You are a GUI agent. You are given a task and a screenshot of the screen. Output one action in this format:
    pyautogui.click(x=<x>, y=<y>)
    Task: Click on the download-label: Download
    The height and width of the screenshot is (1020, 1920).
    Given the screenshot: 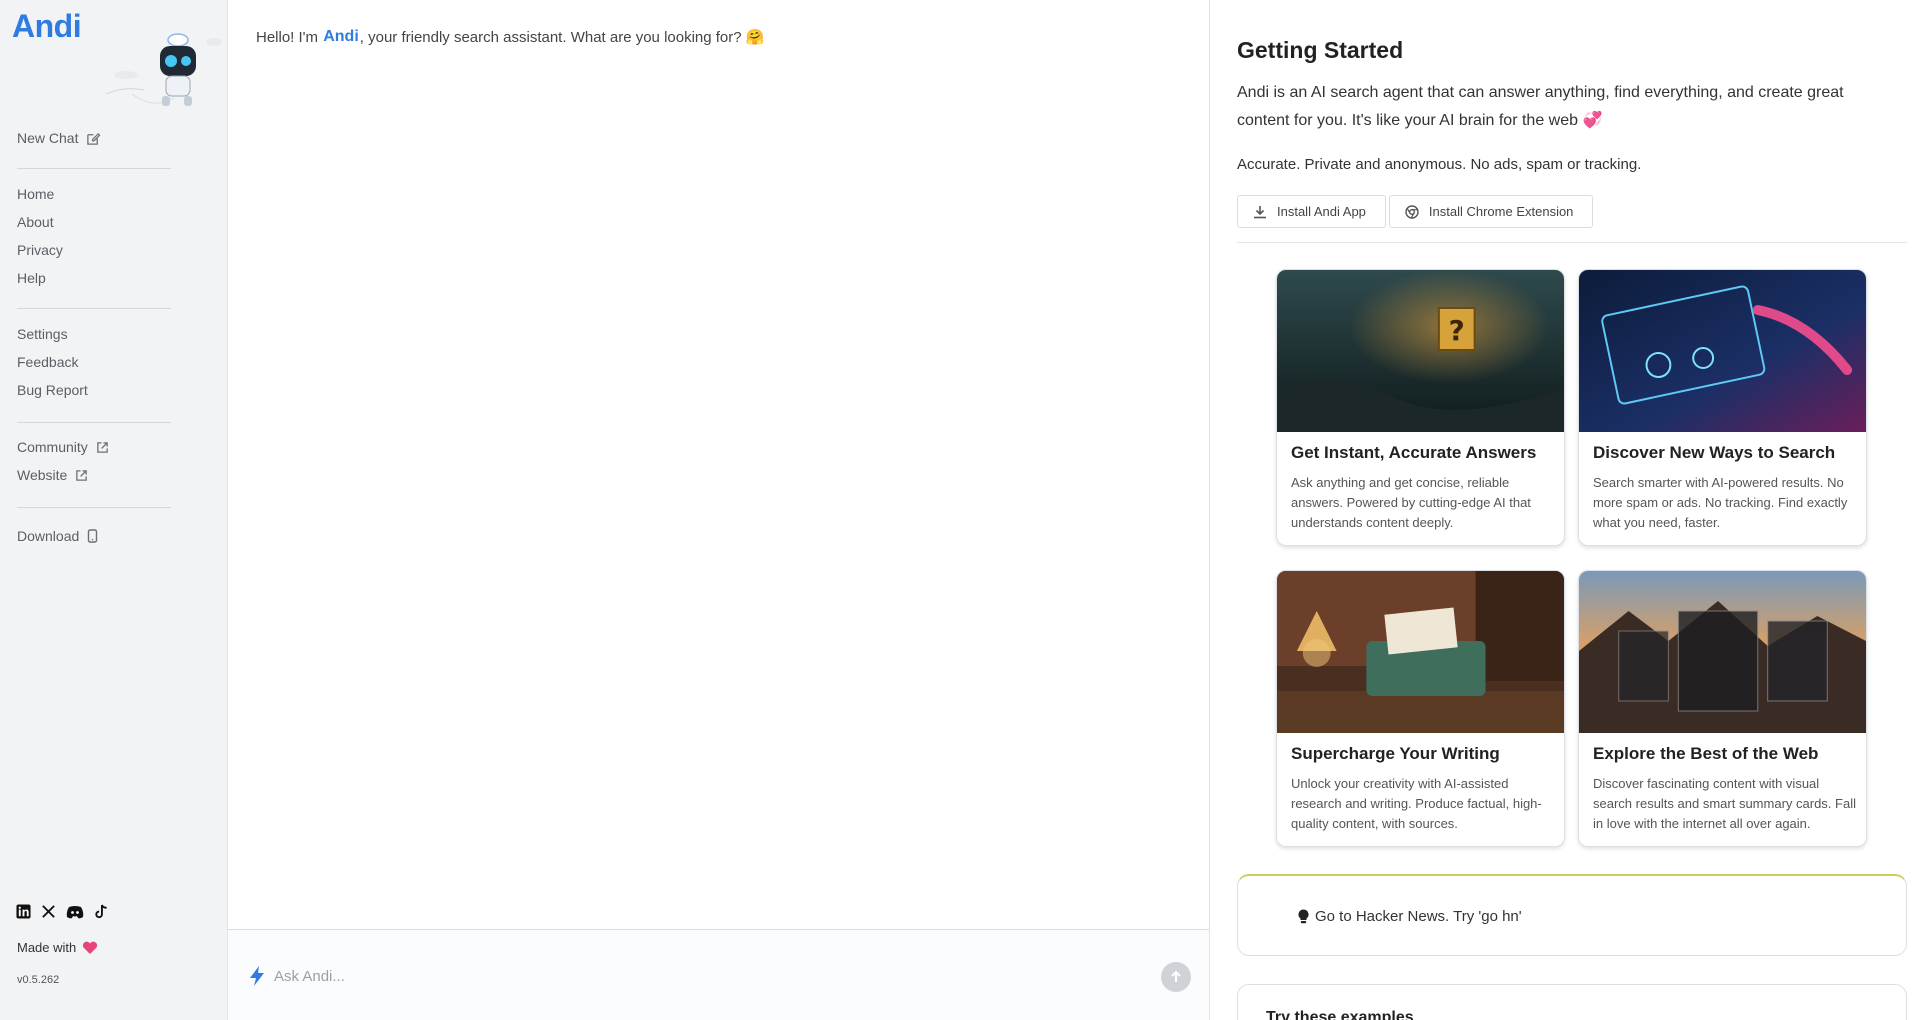 What is the action you would take?
    pyautogui.click(x=48, y=536)
    